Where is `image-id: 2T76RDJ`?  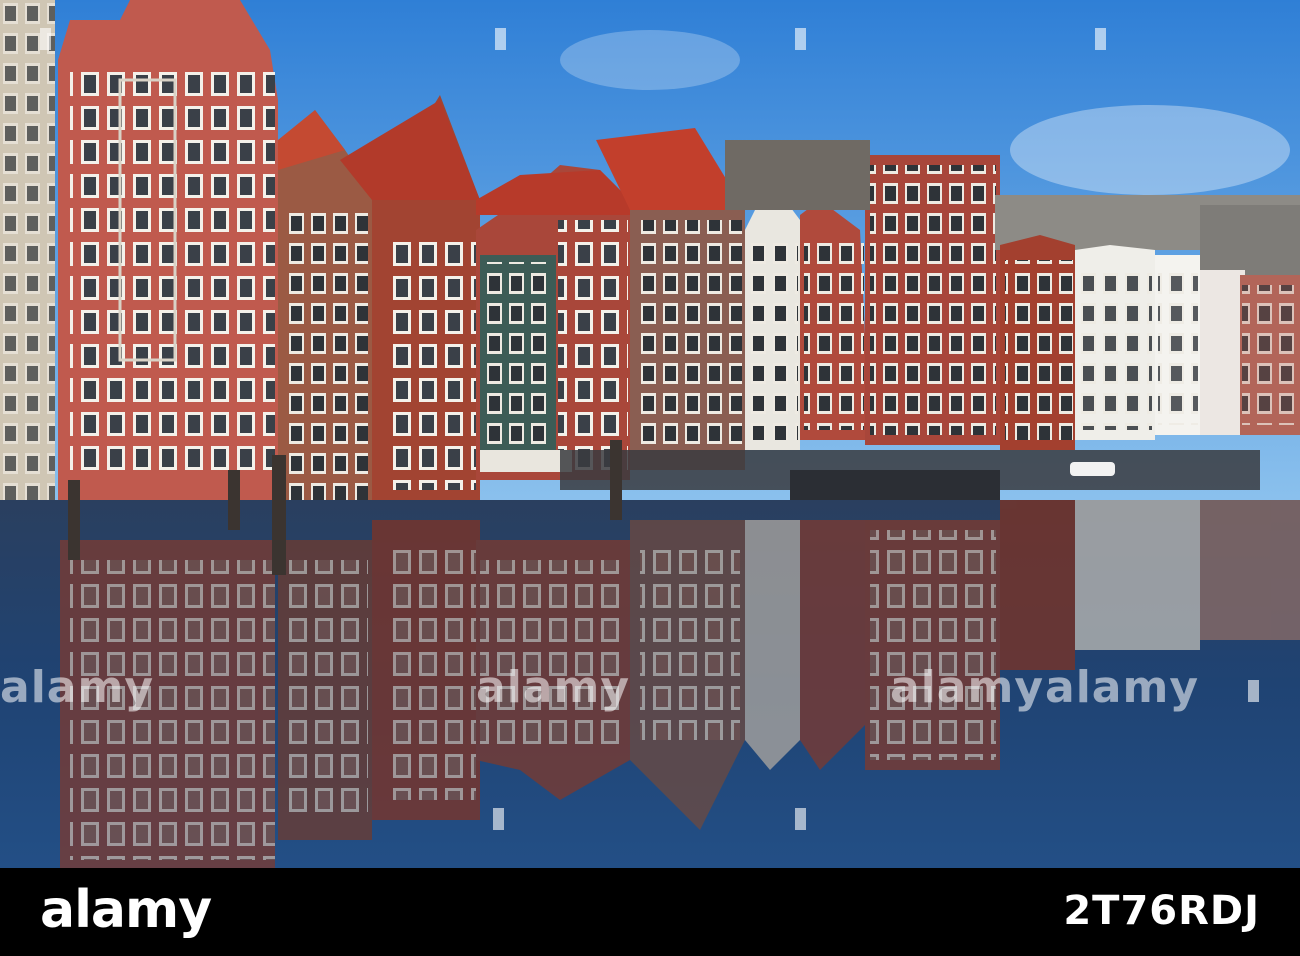 image-id: 2T76RDJ is located at coordinates (1161, 911).